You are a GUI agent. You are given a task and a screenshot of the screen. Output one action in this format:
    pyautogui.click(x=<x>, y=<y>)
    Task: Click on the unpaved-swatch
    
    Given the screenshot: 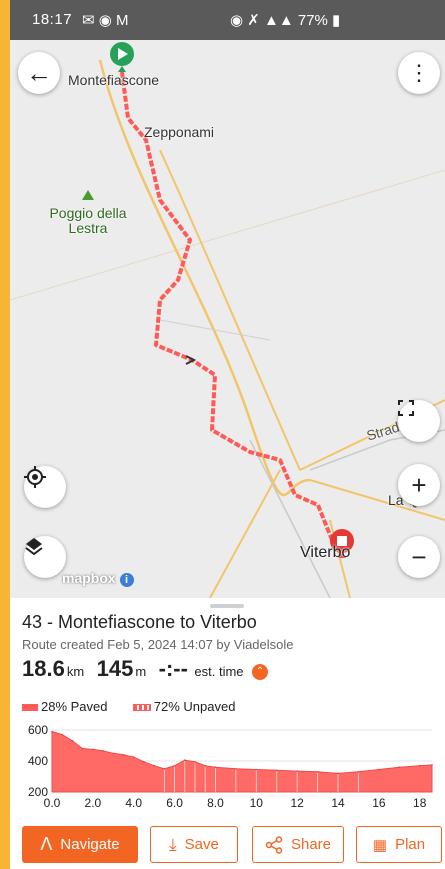 What is the action you would take?
    pyautogui.click(x=141, y=708)
    